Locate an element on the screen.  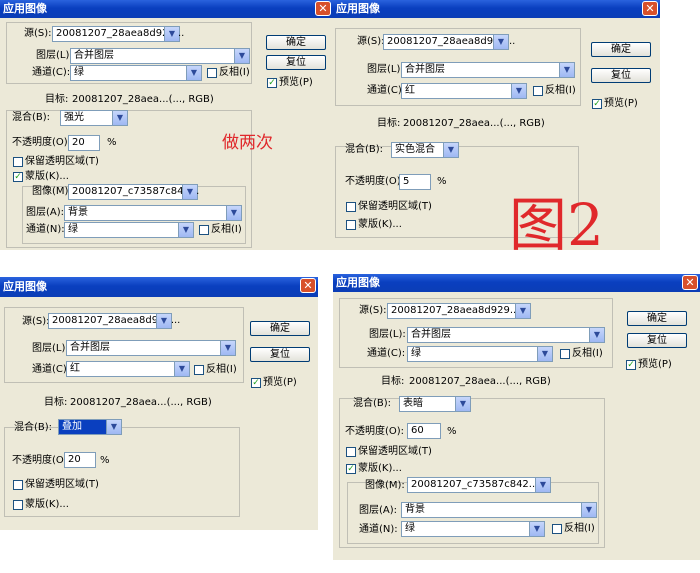
mask-image-label: 图像(M): is located at coordinates (52, 191).